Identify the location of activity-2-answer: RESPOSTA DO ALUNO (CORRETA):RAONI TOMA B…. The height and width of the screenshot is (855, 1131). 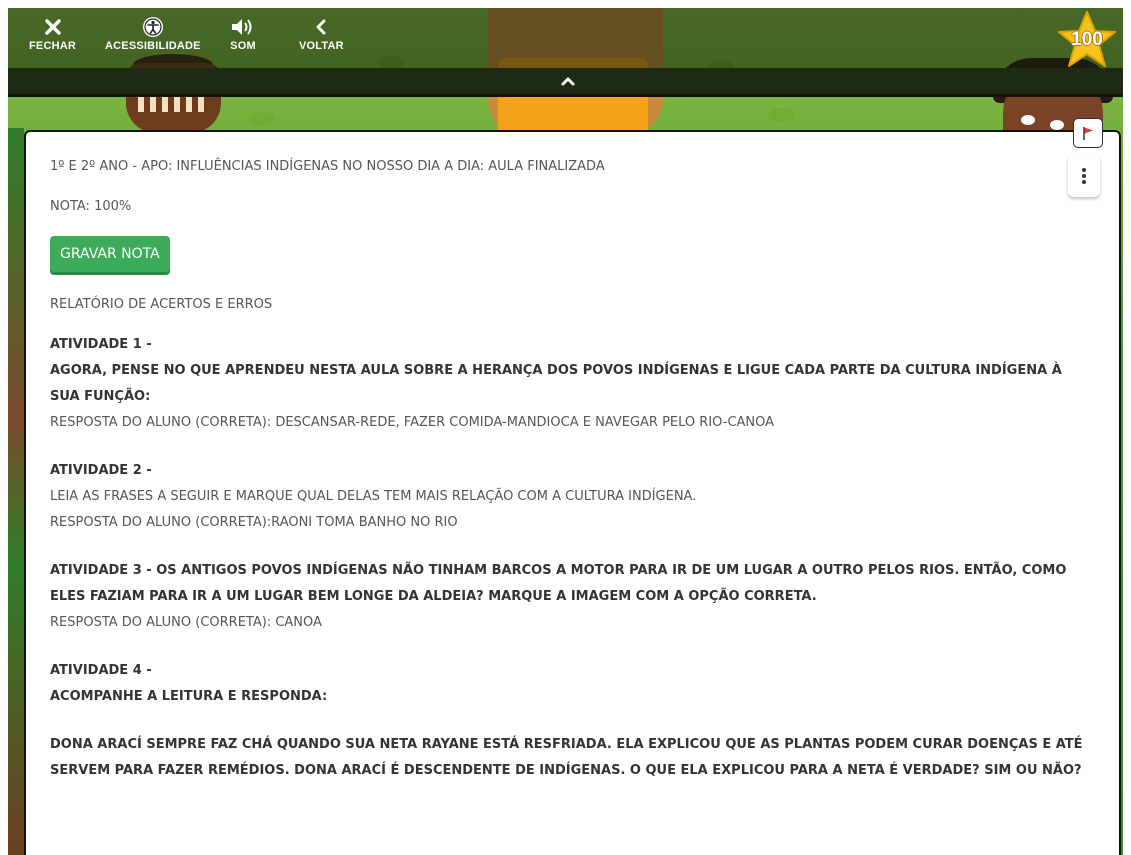
(254, 522).